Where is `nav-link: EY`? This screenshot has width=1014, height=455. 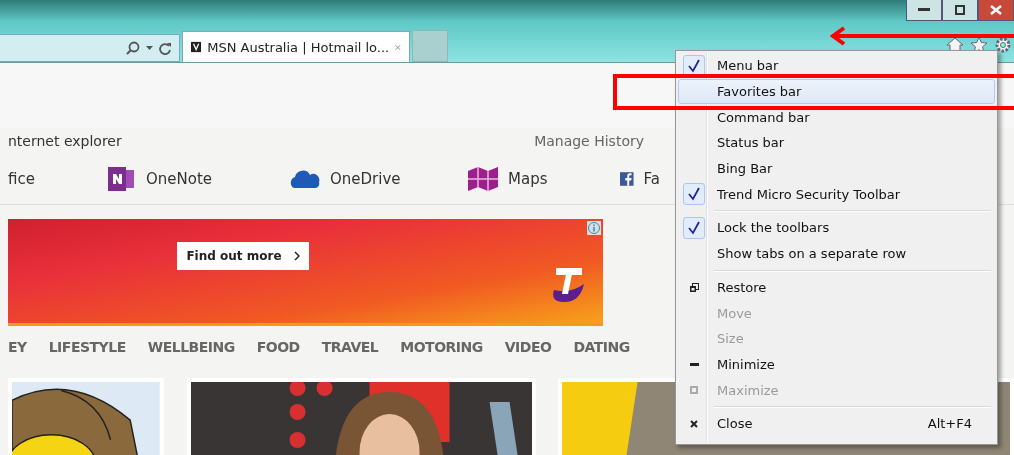
nav-link: EY is located at coordinates (17, 347).